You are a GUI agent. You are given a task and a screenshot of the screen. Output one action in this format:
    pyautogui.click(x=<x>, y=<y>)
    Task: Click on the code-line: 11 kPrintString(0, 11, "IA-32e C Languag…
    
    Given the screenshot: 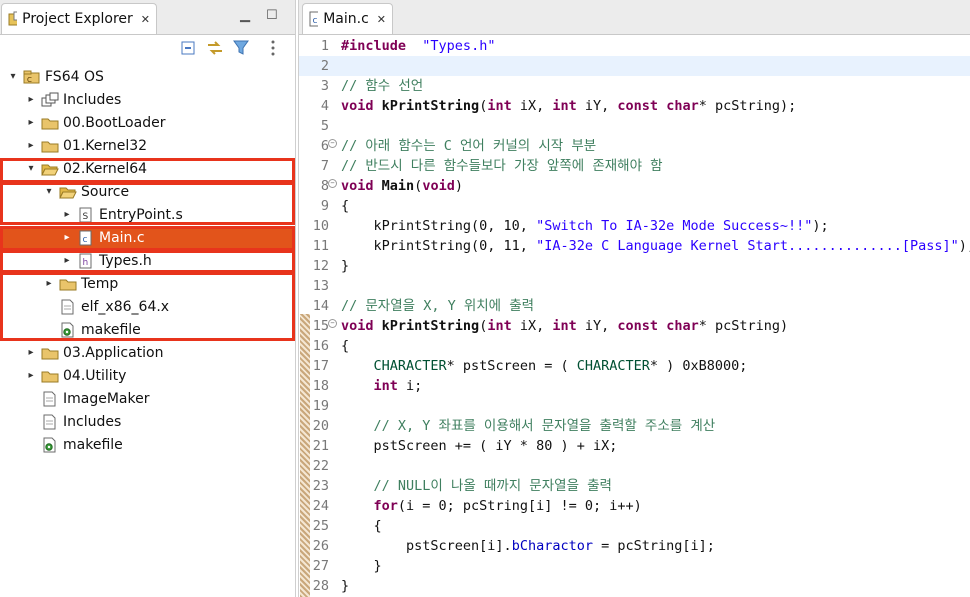 What is the action you would take?
    pyautogui.click(x=634, y=246)
    